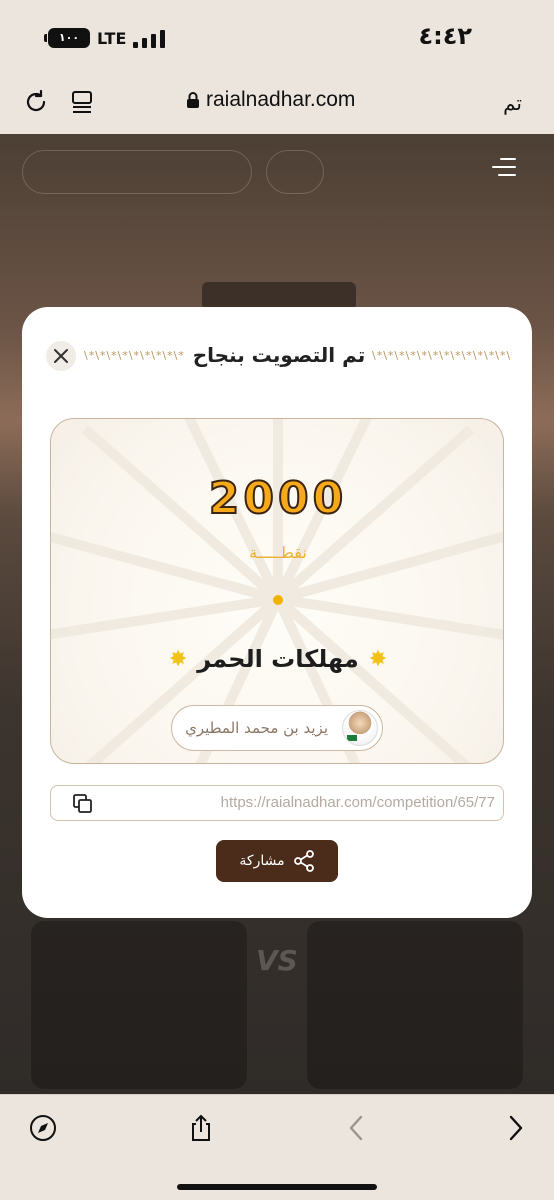 This screenshot has height=1200, width=554. Describe the element at coordinates (277, 1187) in the screenshot. I see `home-indicator` at that location.